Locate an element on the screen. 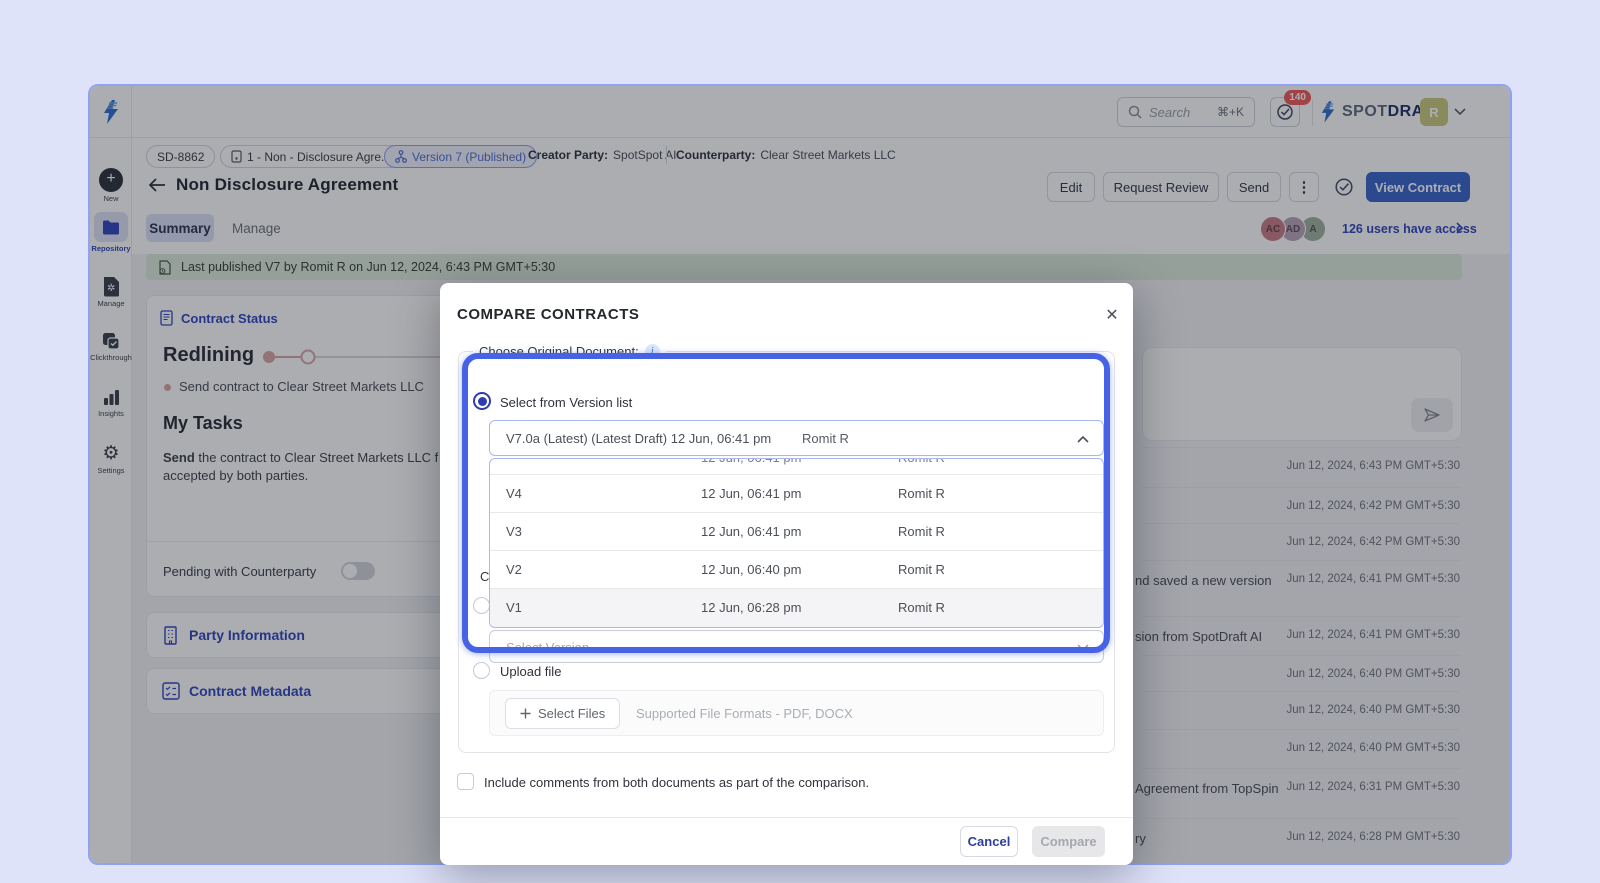 The height and width of the screenshot is (883, 1600). selected-version-author: Romit R is located at coordinates (825, 438).